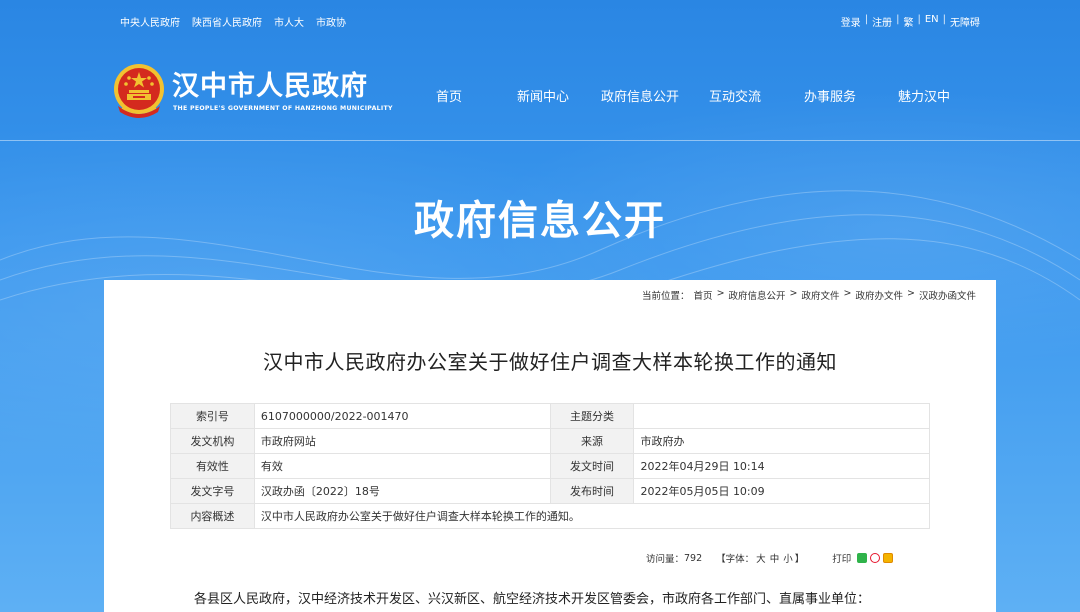 The width and height of the screenshot is (1080, 612). What do you see at coordinates (924, 95) in the screenshot?
I see `nav-charm-hanzhong: 魅力汉中` at bounding box center [924, 95].